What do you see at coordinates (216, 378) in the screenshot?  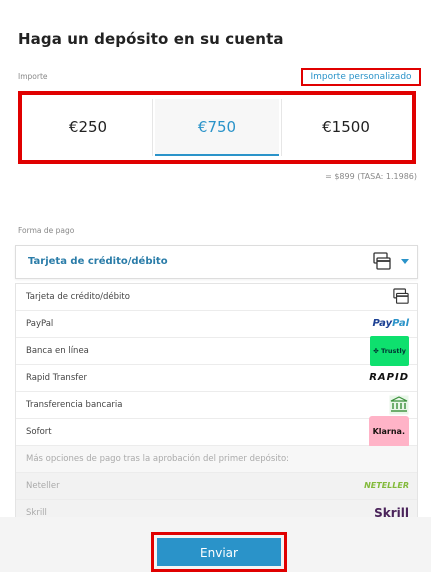 I see `method-rapid-transfer: Rapid Transfer RAPID` at bounding box center [216, 378].